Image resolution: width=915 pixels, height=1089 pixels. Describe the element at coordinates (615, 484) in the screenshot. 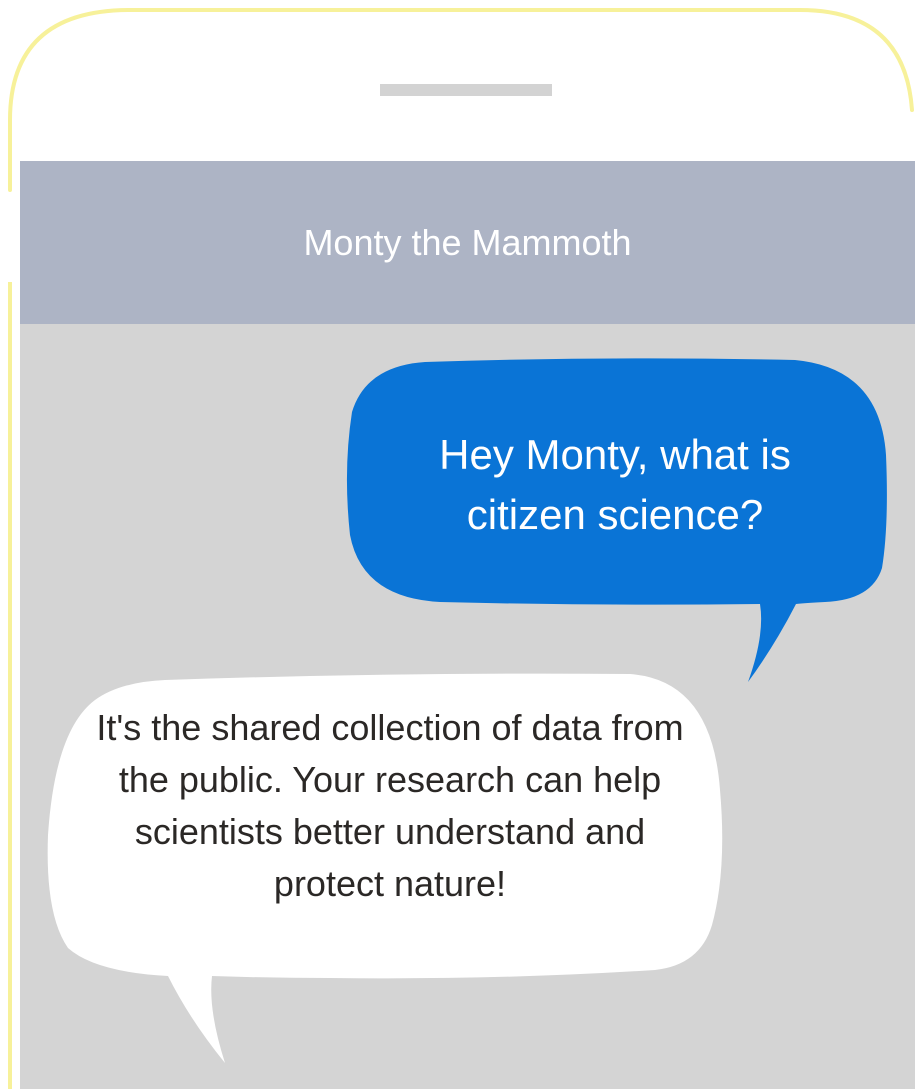

I see `outgoing-message-text: Hey Monty, what is citizen science?` at that location.